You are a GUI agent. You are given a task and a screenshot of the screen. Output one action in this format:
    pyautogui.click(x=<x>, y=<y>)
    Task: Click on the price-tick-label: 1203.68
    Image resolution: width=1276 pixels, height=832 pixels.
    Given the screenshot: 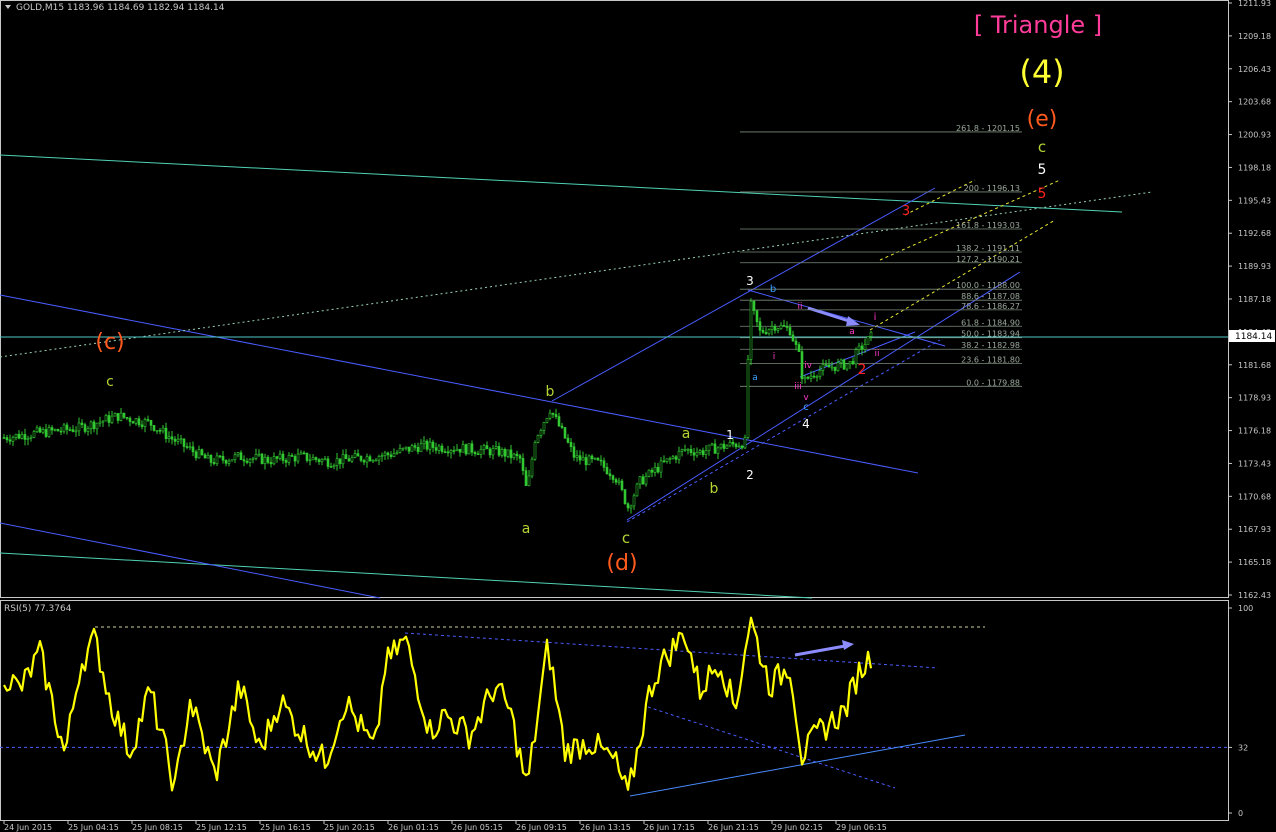 What is the action you would take?
    pyautogui.click(x=1254, y=102)
    